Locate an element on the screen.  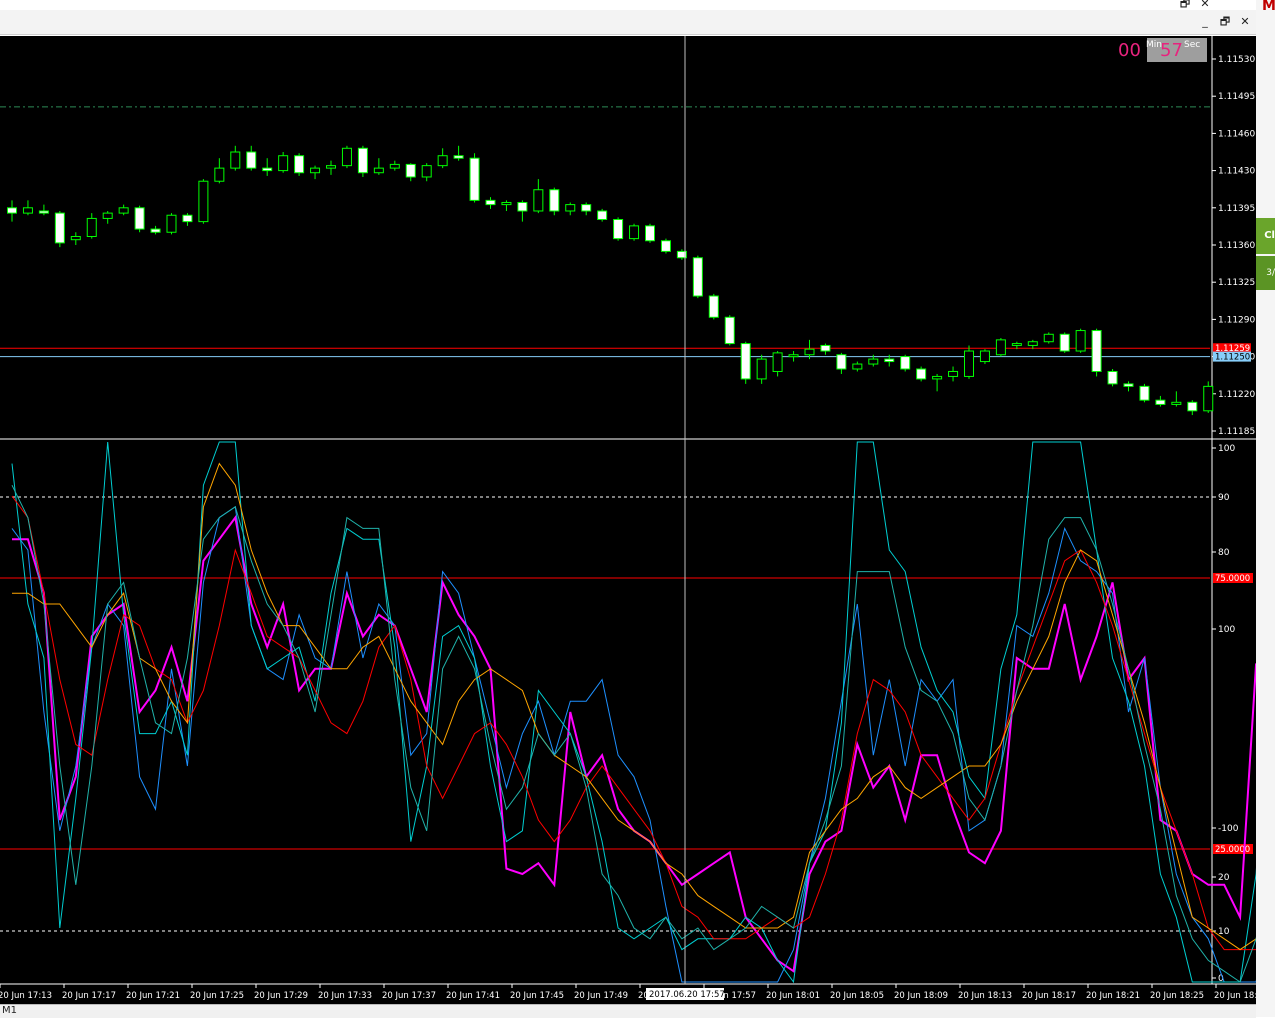
time-tick-label: 20 Jun 18:17 is located at coordinates (1049, 996).